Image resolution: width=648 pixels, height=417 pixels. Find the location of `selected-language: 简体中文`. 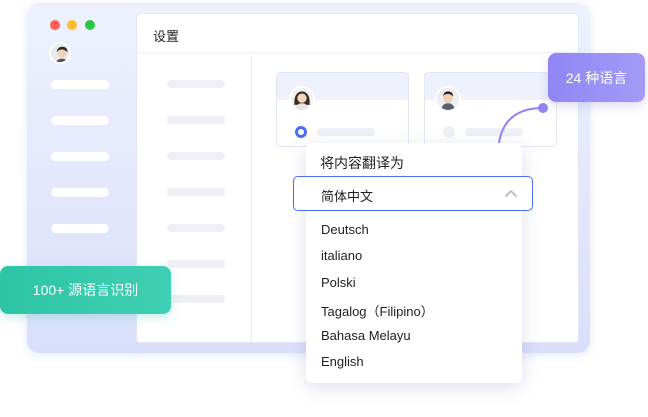

selected-language: 简体中文 is located at coordinates (347, 196).